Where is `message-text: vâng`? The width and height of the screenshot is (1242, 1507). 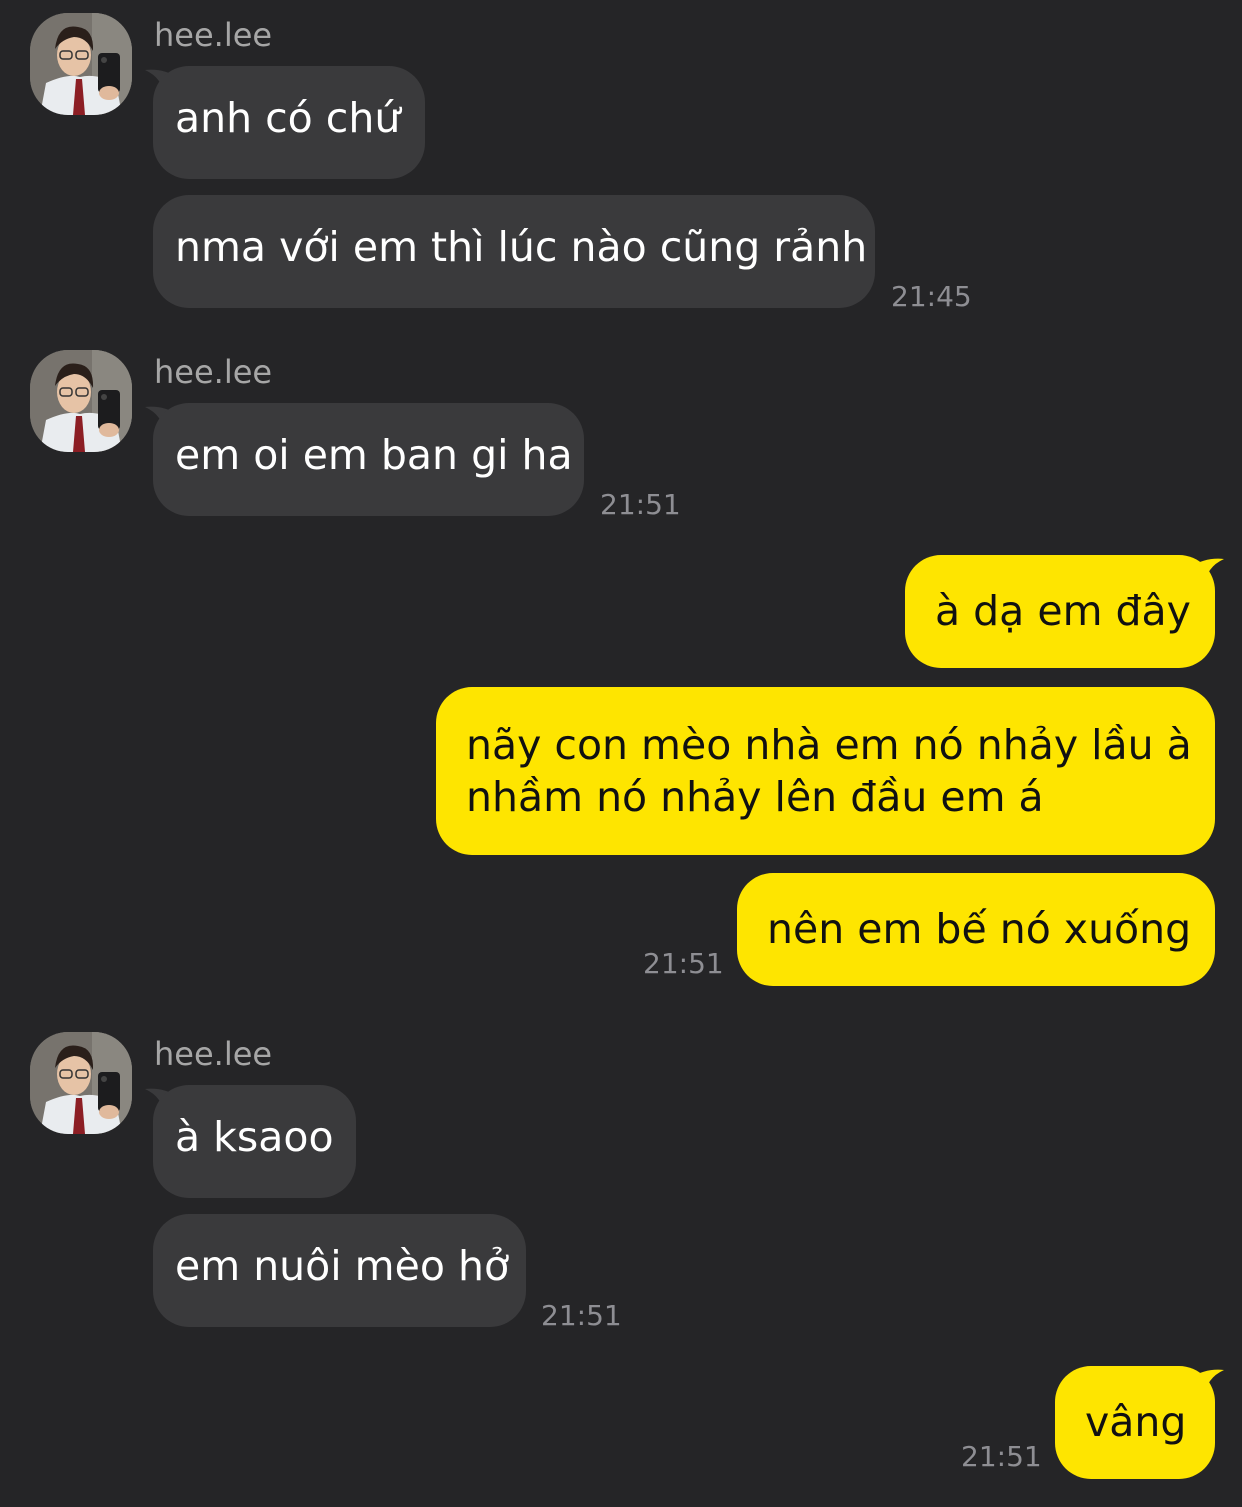
message-text: vâng is located at coordinates (1136, 1422).